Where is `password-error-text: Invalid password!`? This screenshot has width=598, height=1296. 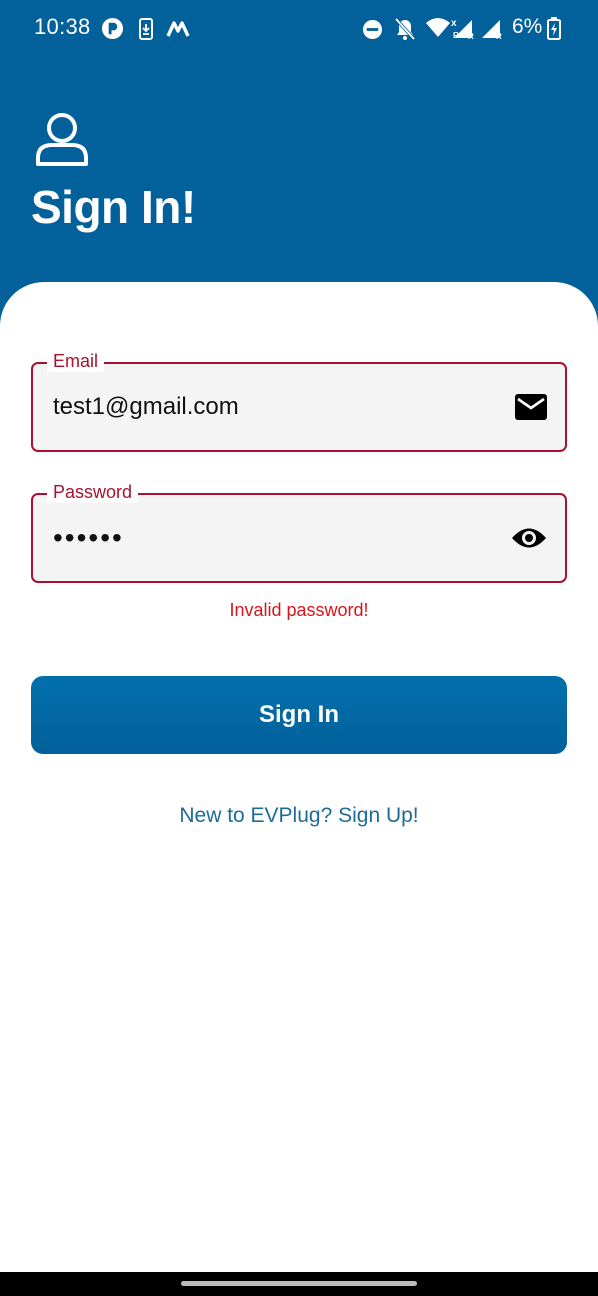
password-error-text: Invalid password! is located at coordinates (299, 610).